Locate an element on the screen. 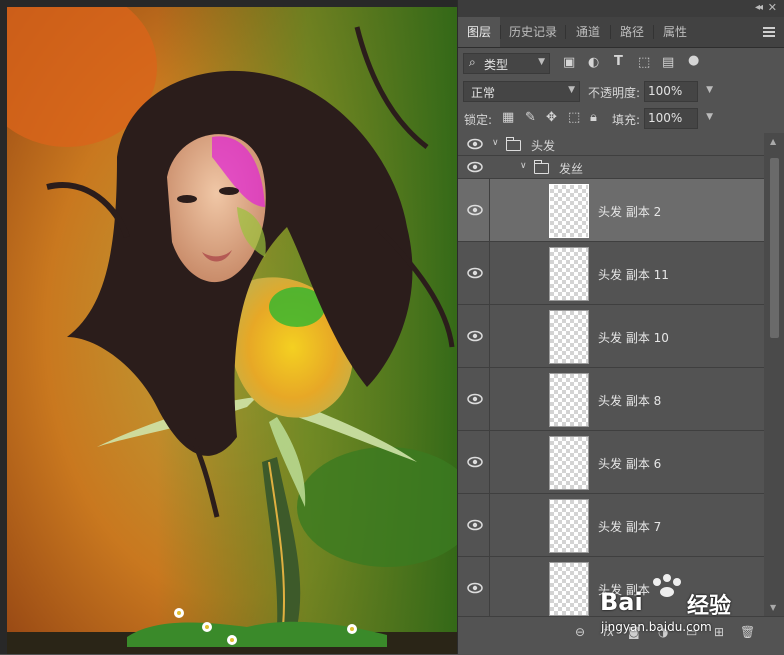 The image size is (784, 655). panel-menu-icon is located at coordinates (769, 33).